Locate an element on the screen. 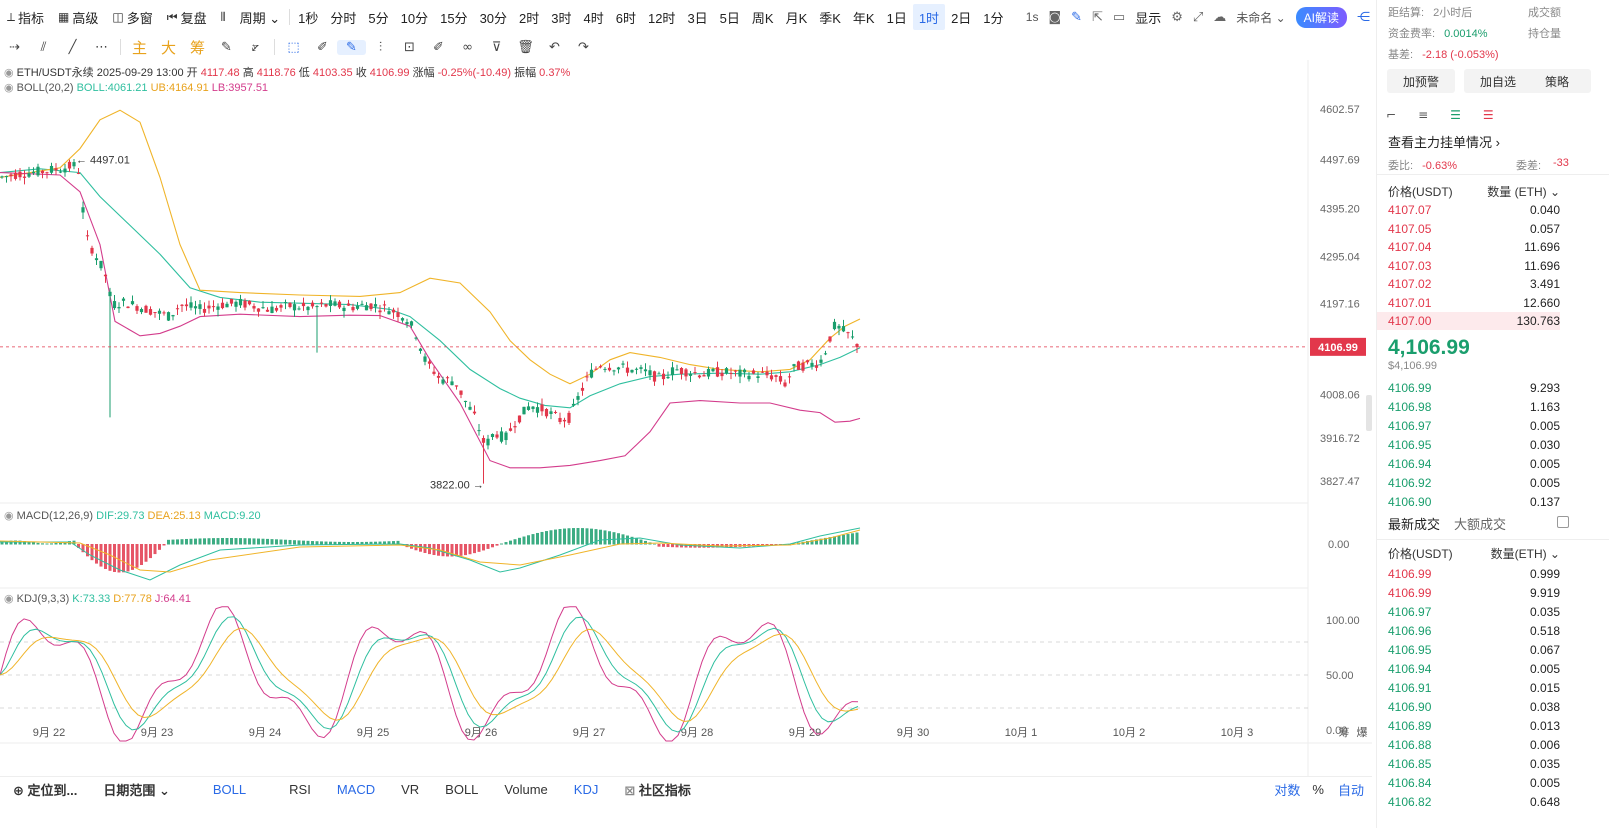  brush-icon: ✎ is located at coordinates (351, 47).